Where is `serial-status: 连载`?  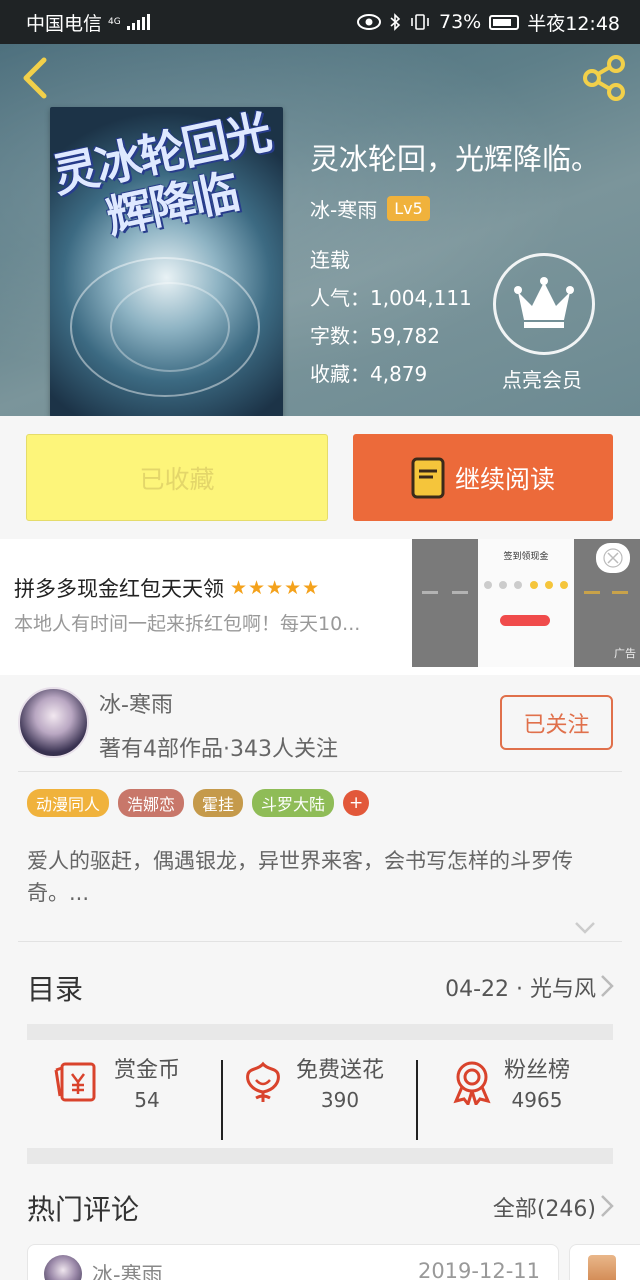 serial-status: 连载 is located at coordinates (330, 260).